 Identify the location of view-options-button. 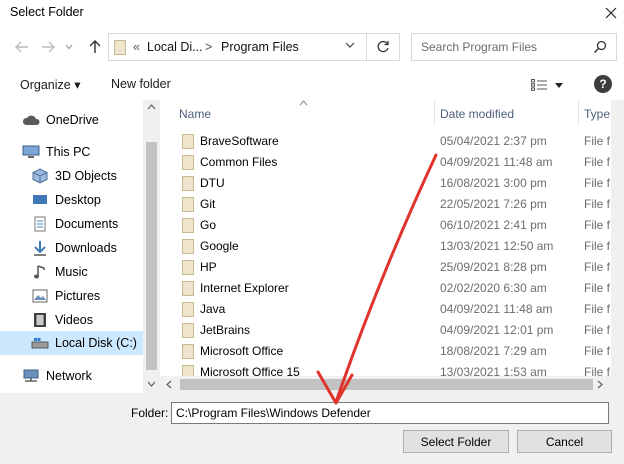
(551, 85).